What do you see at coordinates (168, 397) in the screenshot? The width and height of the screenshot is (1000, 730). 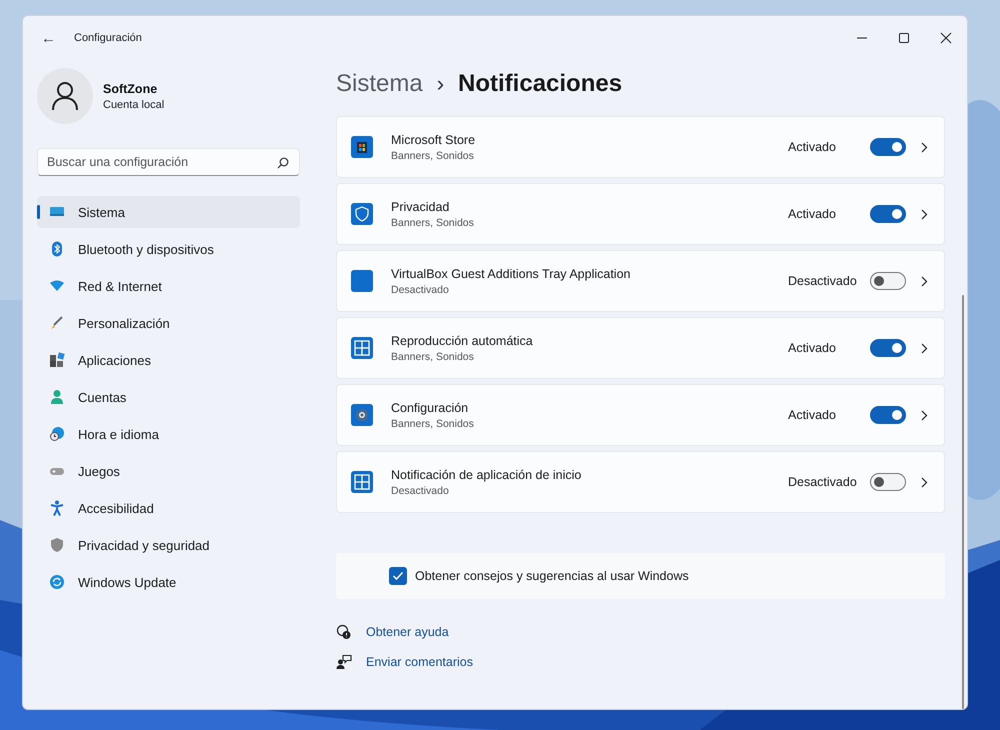 I see `sidebar-item: Cuentas` at bounding box center [168, 397].